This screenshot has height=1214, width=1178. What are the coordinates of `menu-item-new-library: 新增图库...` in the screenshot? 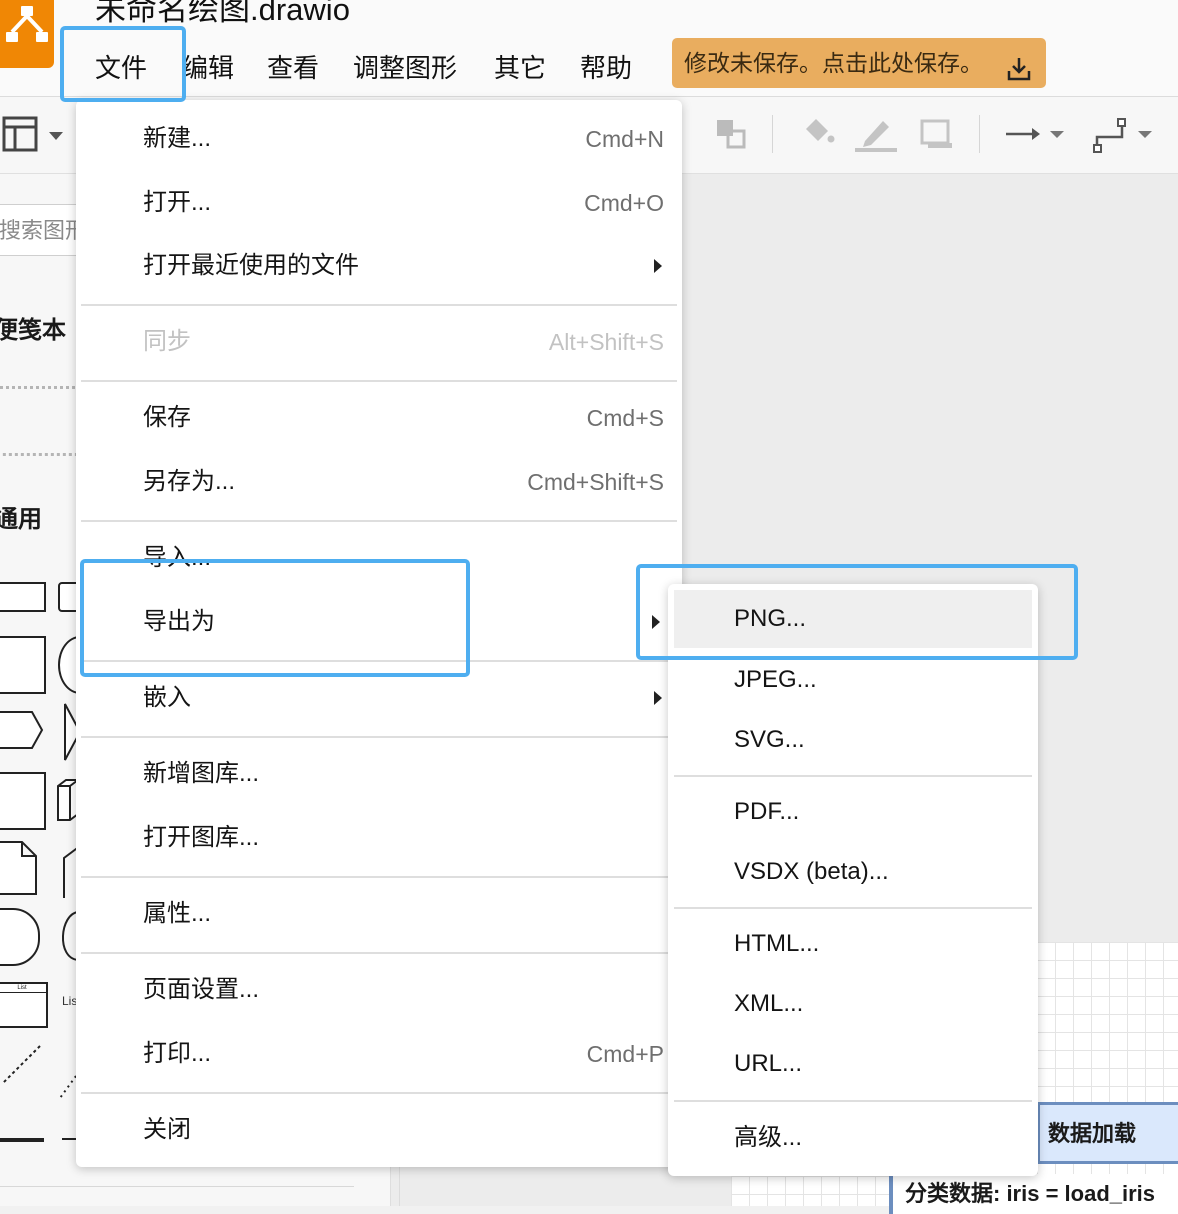 It's located at (379, 774).